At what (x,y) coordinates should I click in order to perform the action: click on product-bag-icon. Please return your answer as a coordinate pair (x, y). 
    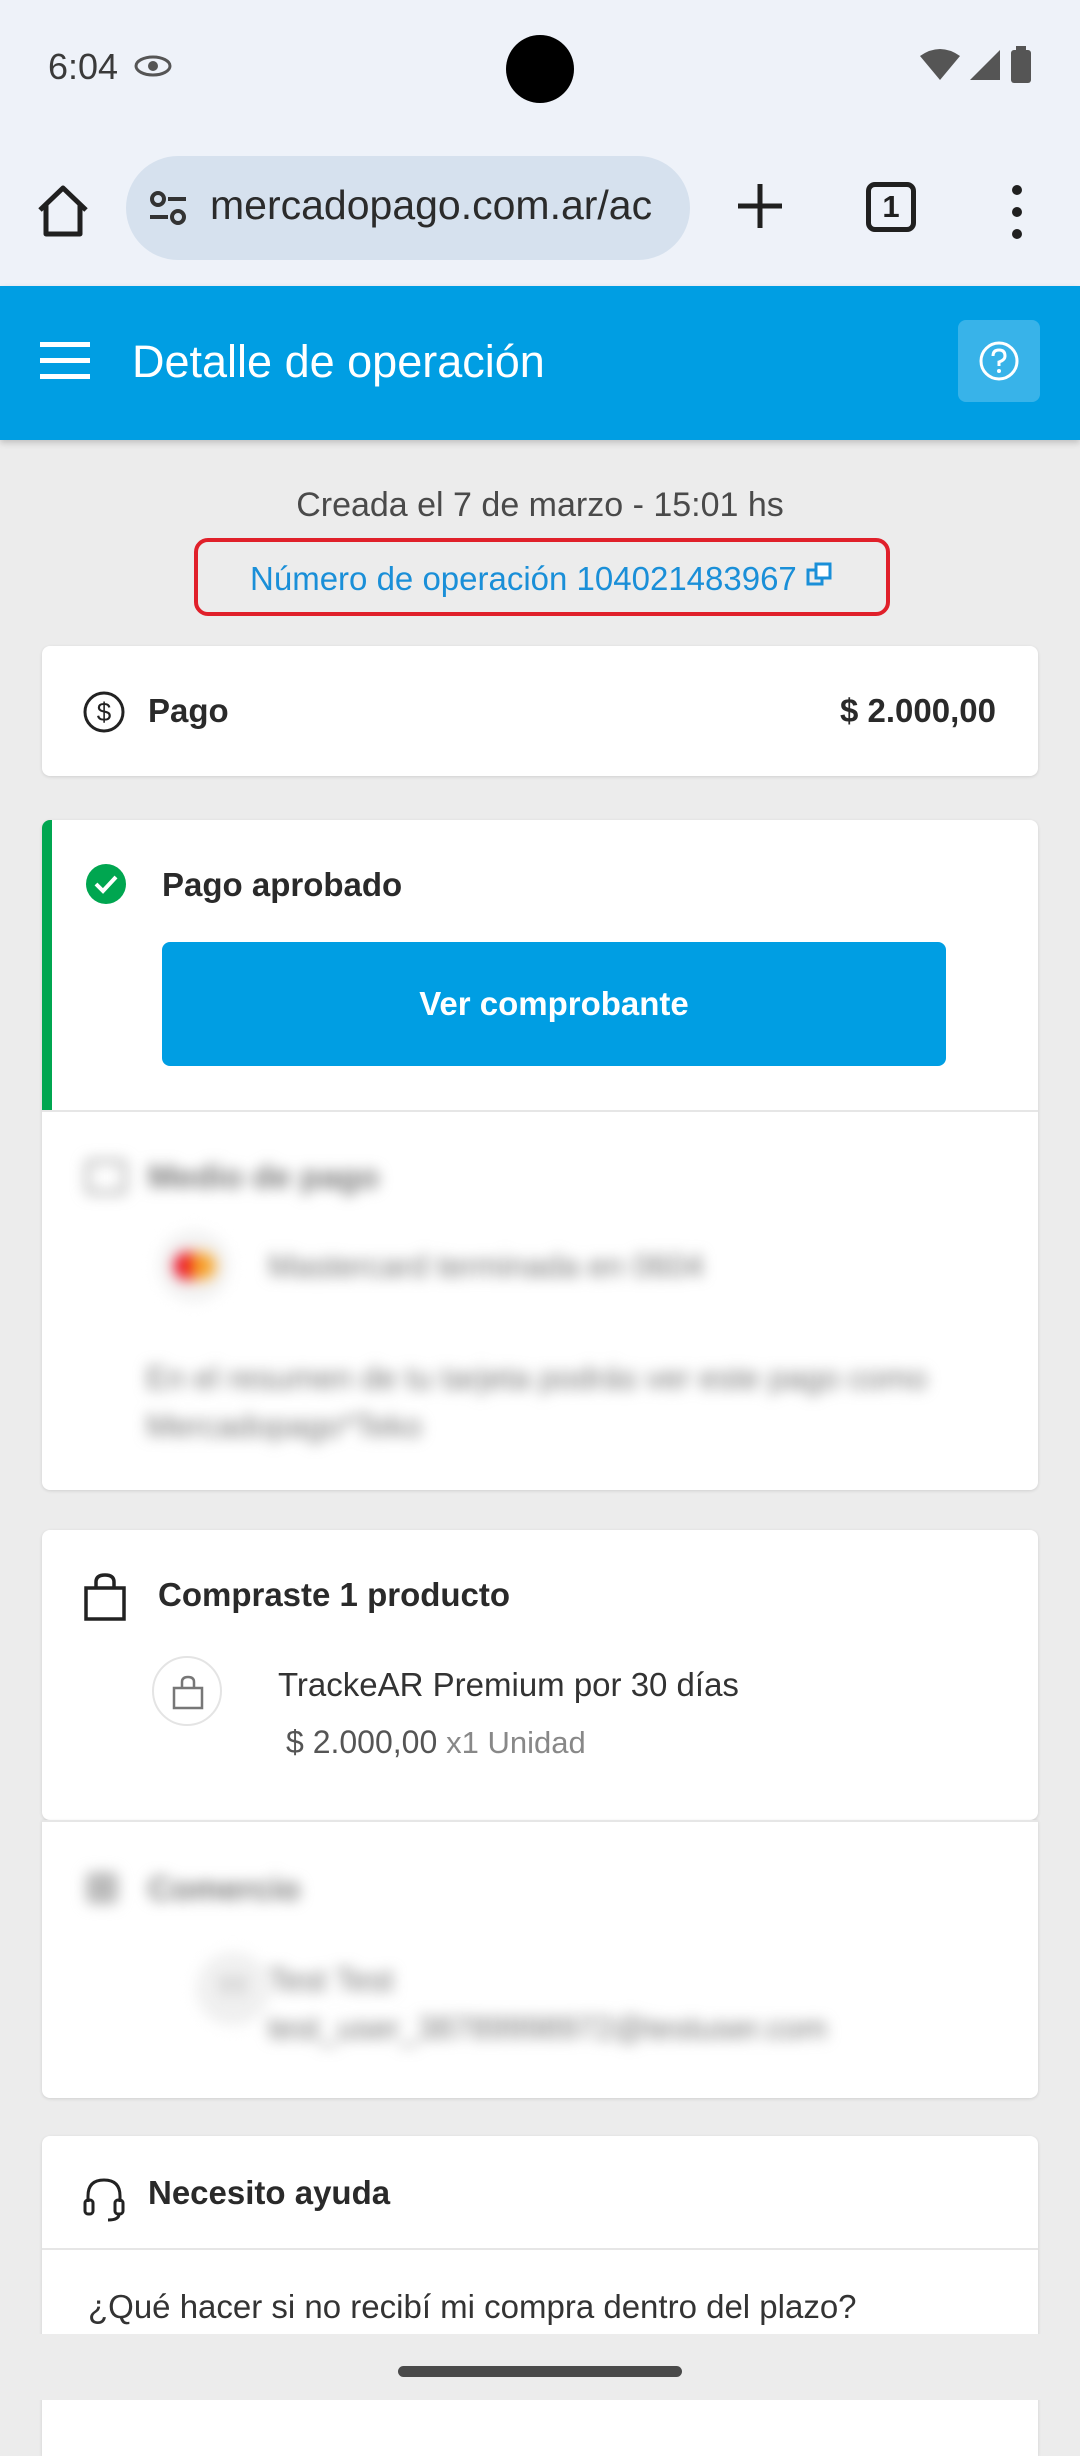
    Looking at the image, I should click on (188, 1692).